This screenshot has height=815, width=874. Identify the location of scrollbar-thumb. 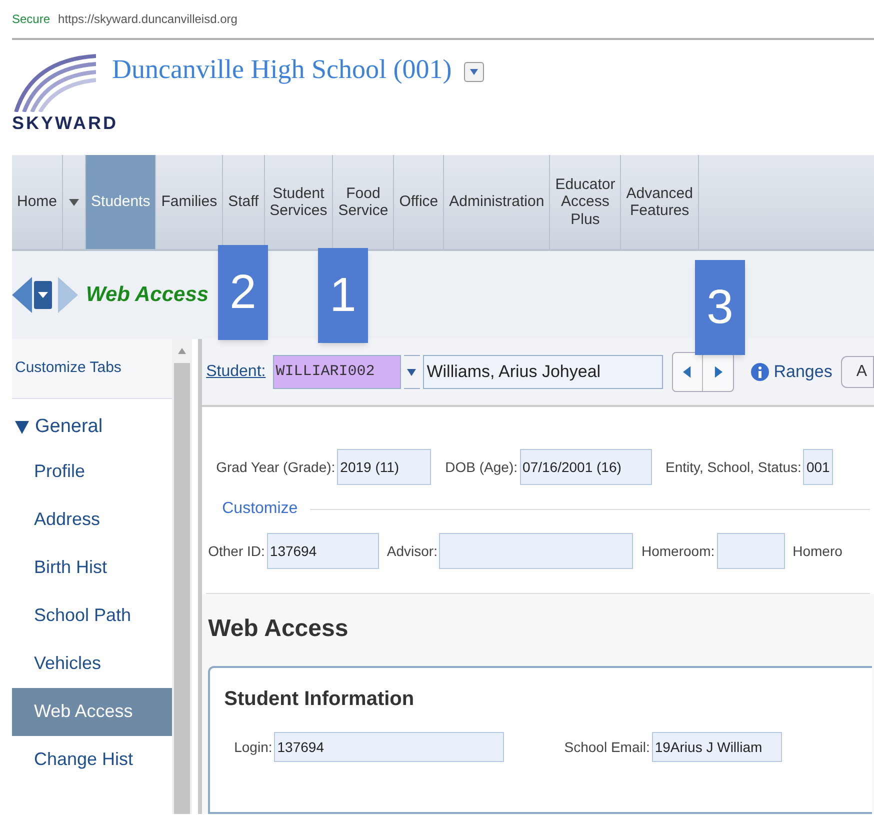
(182, 588).